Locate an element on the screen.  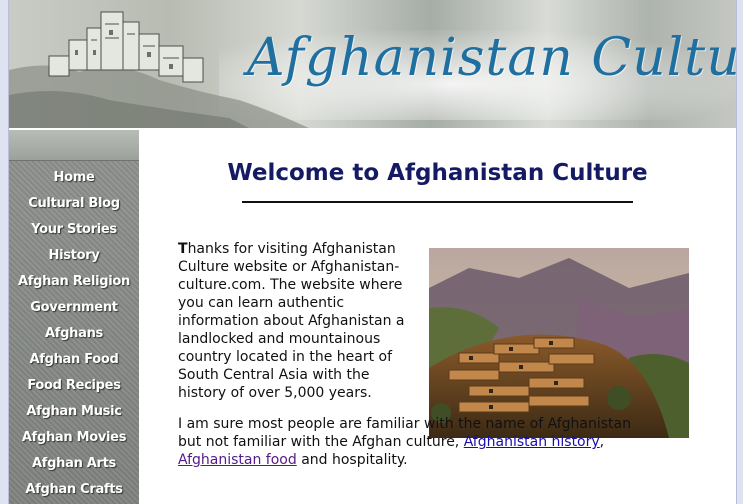
sidebar-item-government: Government is located at coordinates (74, 308).